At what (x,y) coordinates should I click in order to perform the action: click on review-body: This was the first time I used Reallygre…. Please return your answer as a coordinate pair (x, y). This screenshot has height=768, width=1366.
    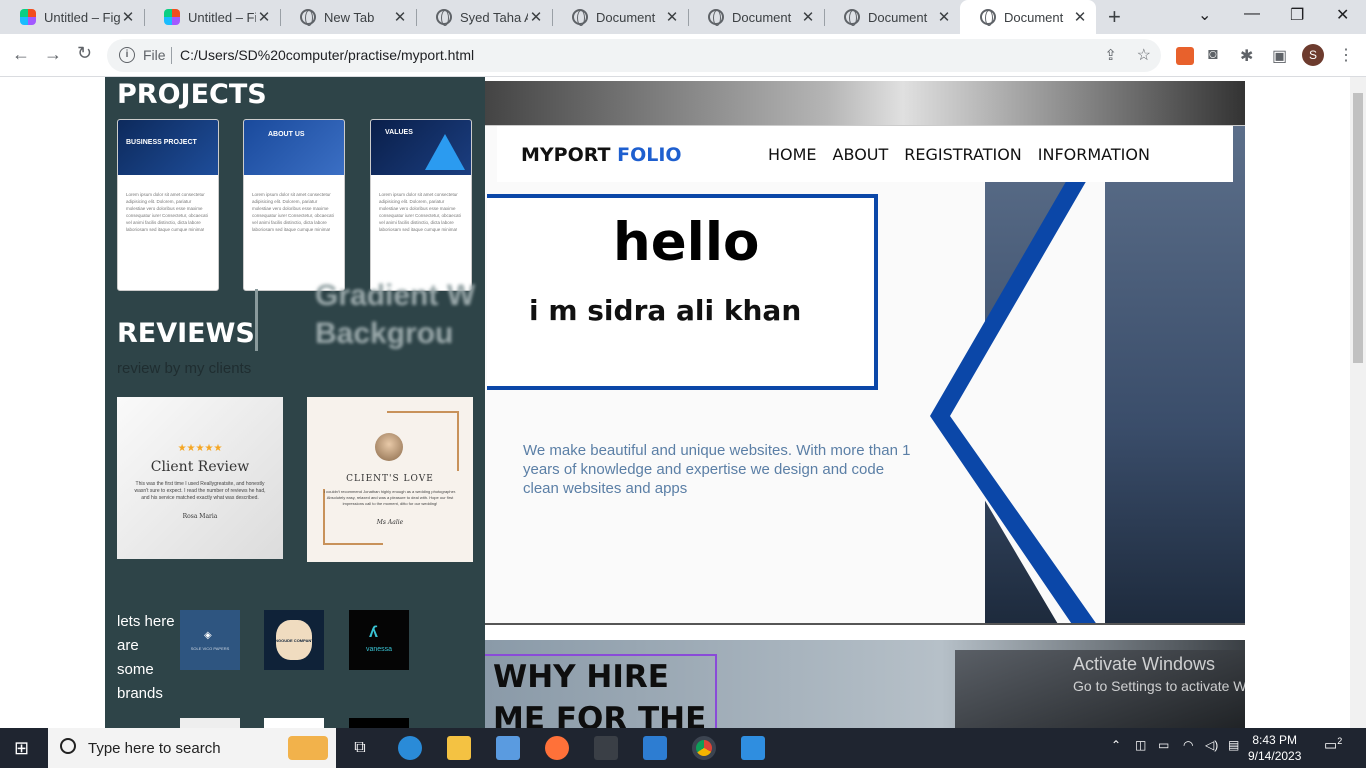
    Looking at the image, I should click on (200, 491).